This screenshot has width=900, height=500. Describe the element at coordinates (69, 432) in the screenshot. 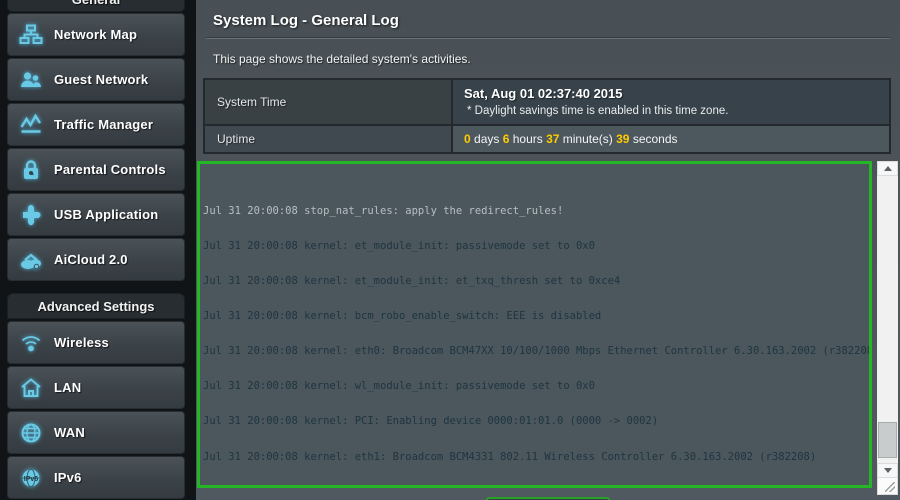

I see `sidebar-item-label: WAN` at that location.